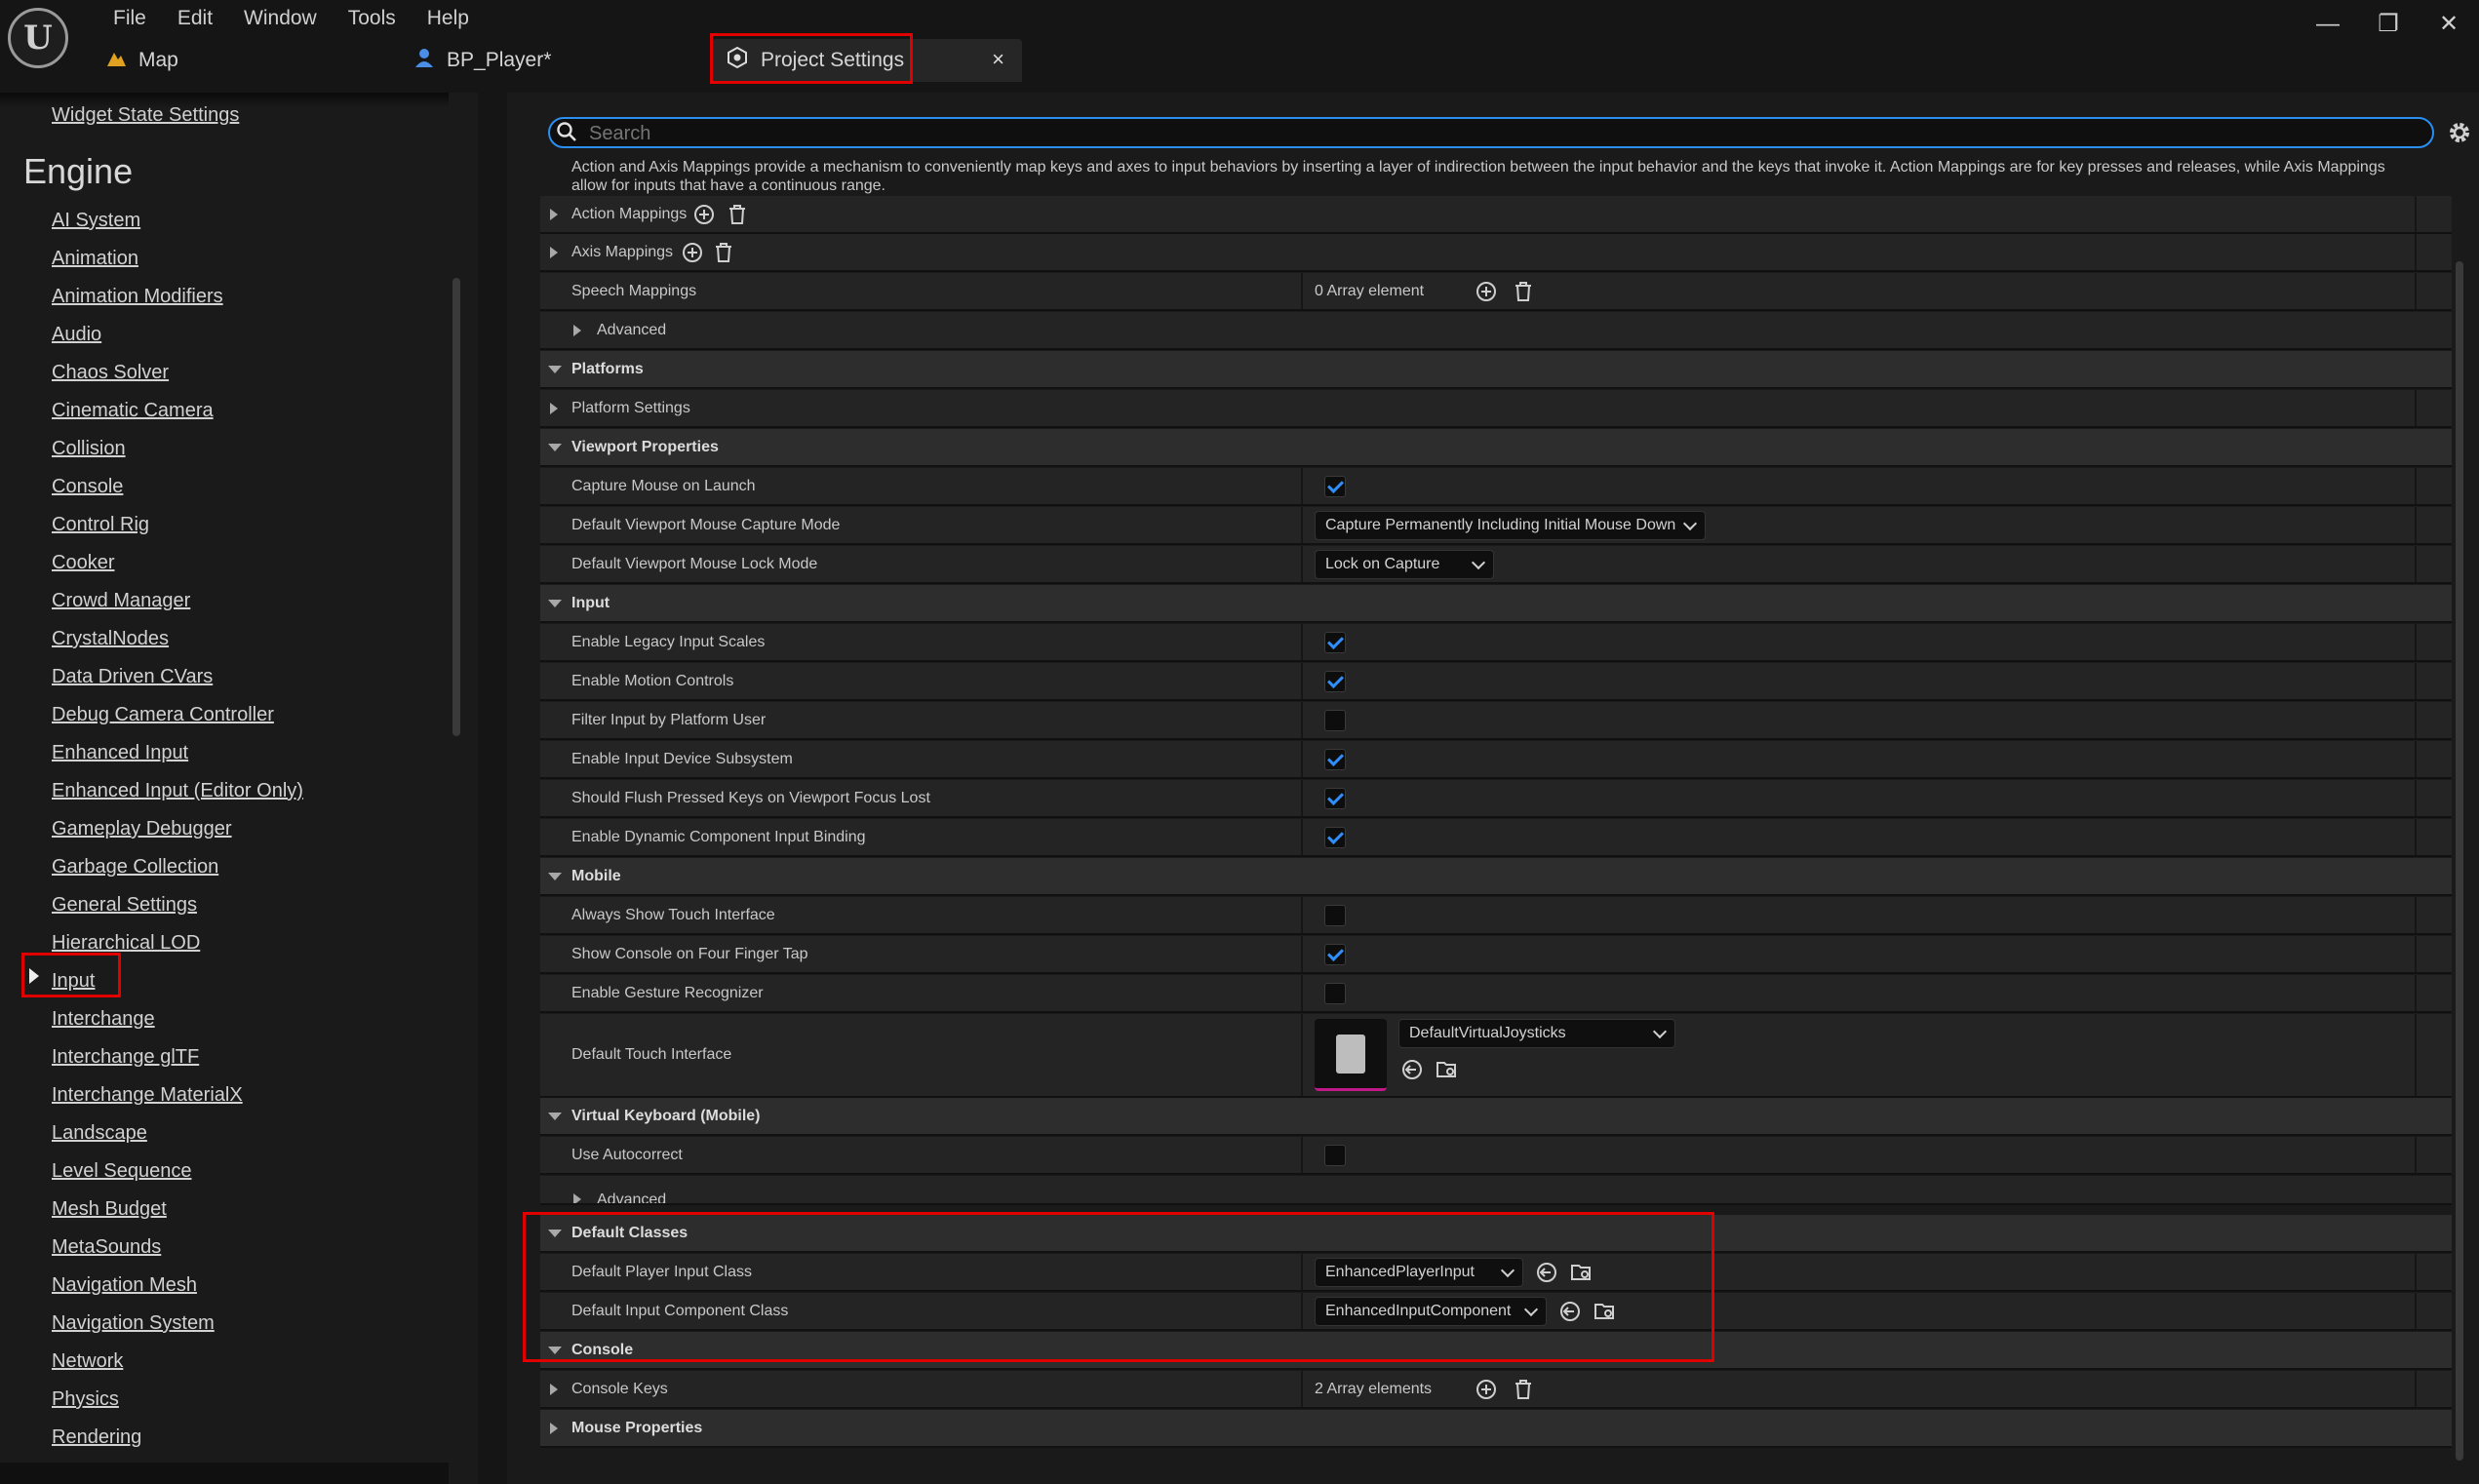  What do you see at coordinates (1496, 604) in the screenshot?
I see `category-input: Input` at bounding box center [1496, 604].